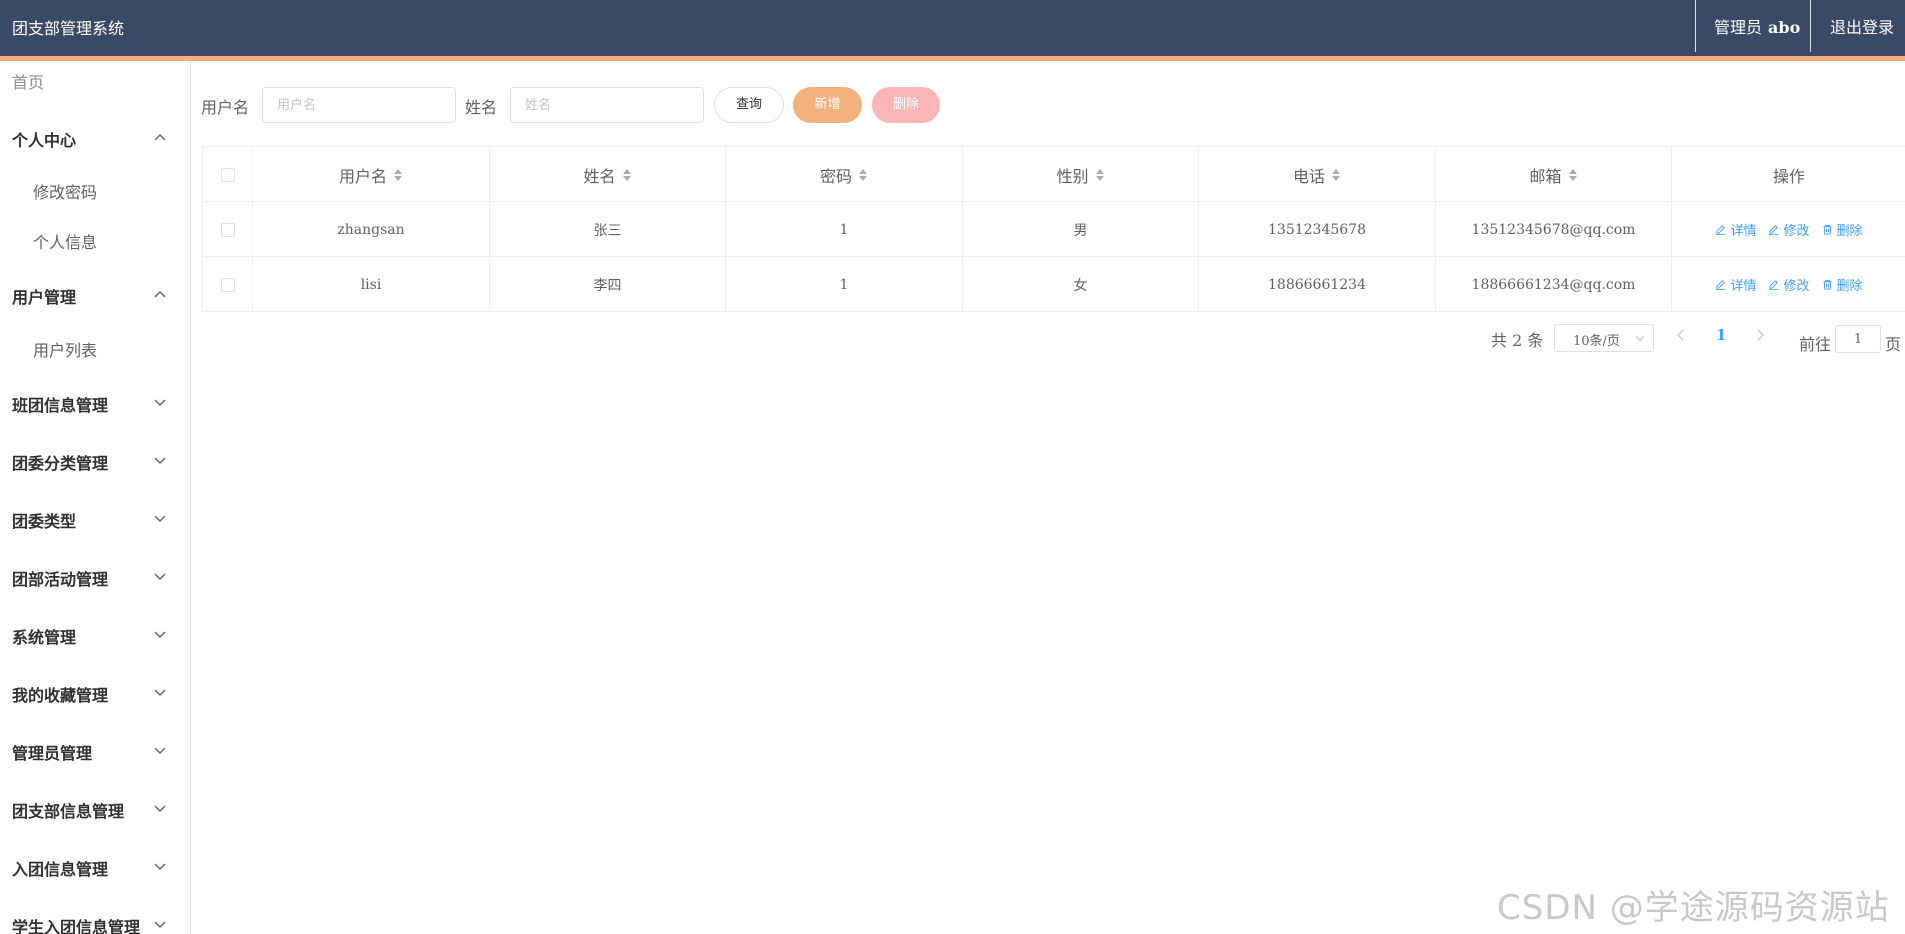 This screenshot has width=1905, height=934. What do you see at coordinates (1596, 341) in the screenshot?
I see `page-size-value: 10条/页` at bounding box center [1596, 341].